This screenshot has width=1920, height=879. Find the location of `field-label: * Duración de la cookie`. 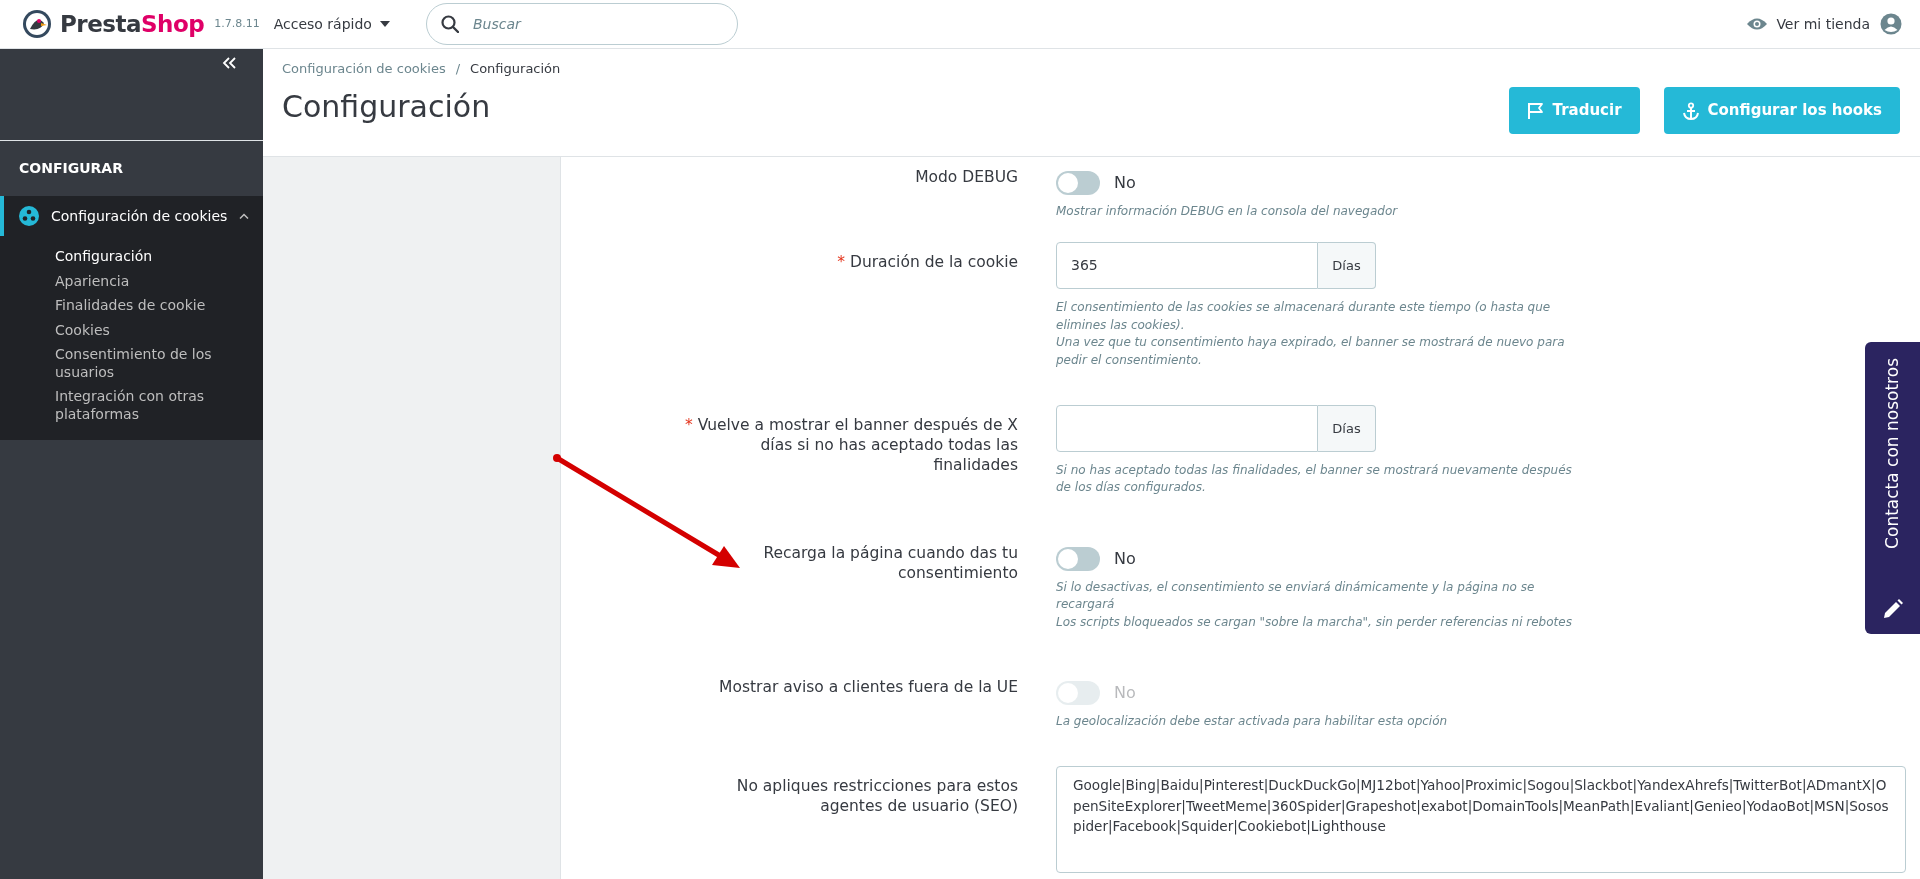

field-label: * Duración de la cookie is located at coordinates (927, 263).